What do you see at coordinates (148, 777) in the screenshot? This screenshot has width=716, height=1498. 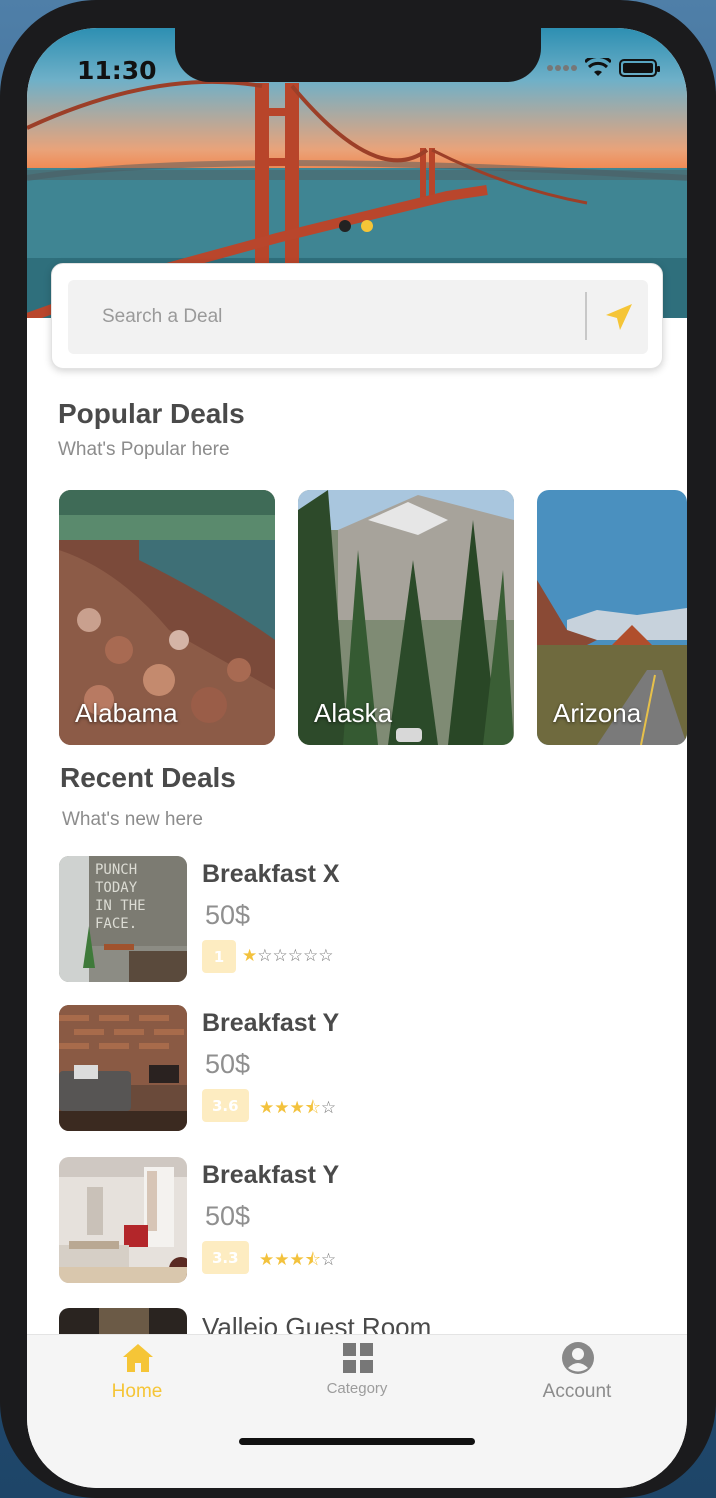 I see `recent-title: Recent Deals` at bounding box center [148, 777].